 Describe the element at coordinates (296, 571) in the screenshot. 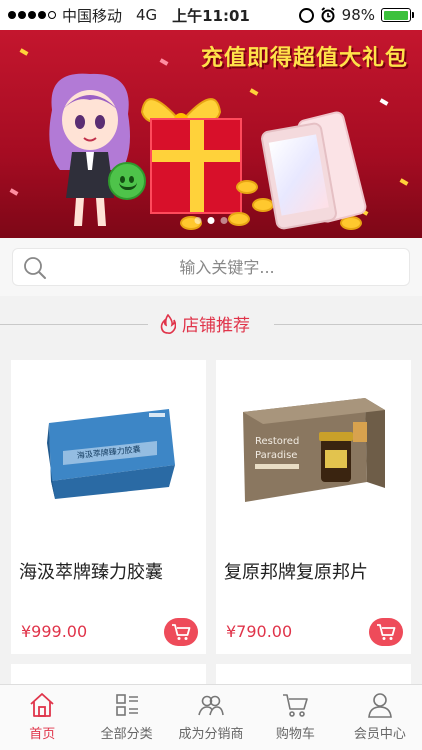

I see `product-name: 复原邦牌复原邦片` at that location.